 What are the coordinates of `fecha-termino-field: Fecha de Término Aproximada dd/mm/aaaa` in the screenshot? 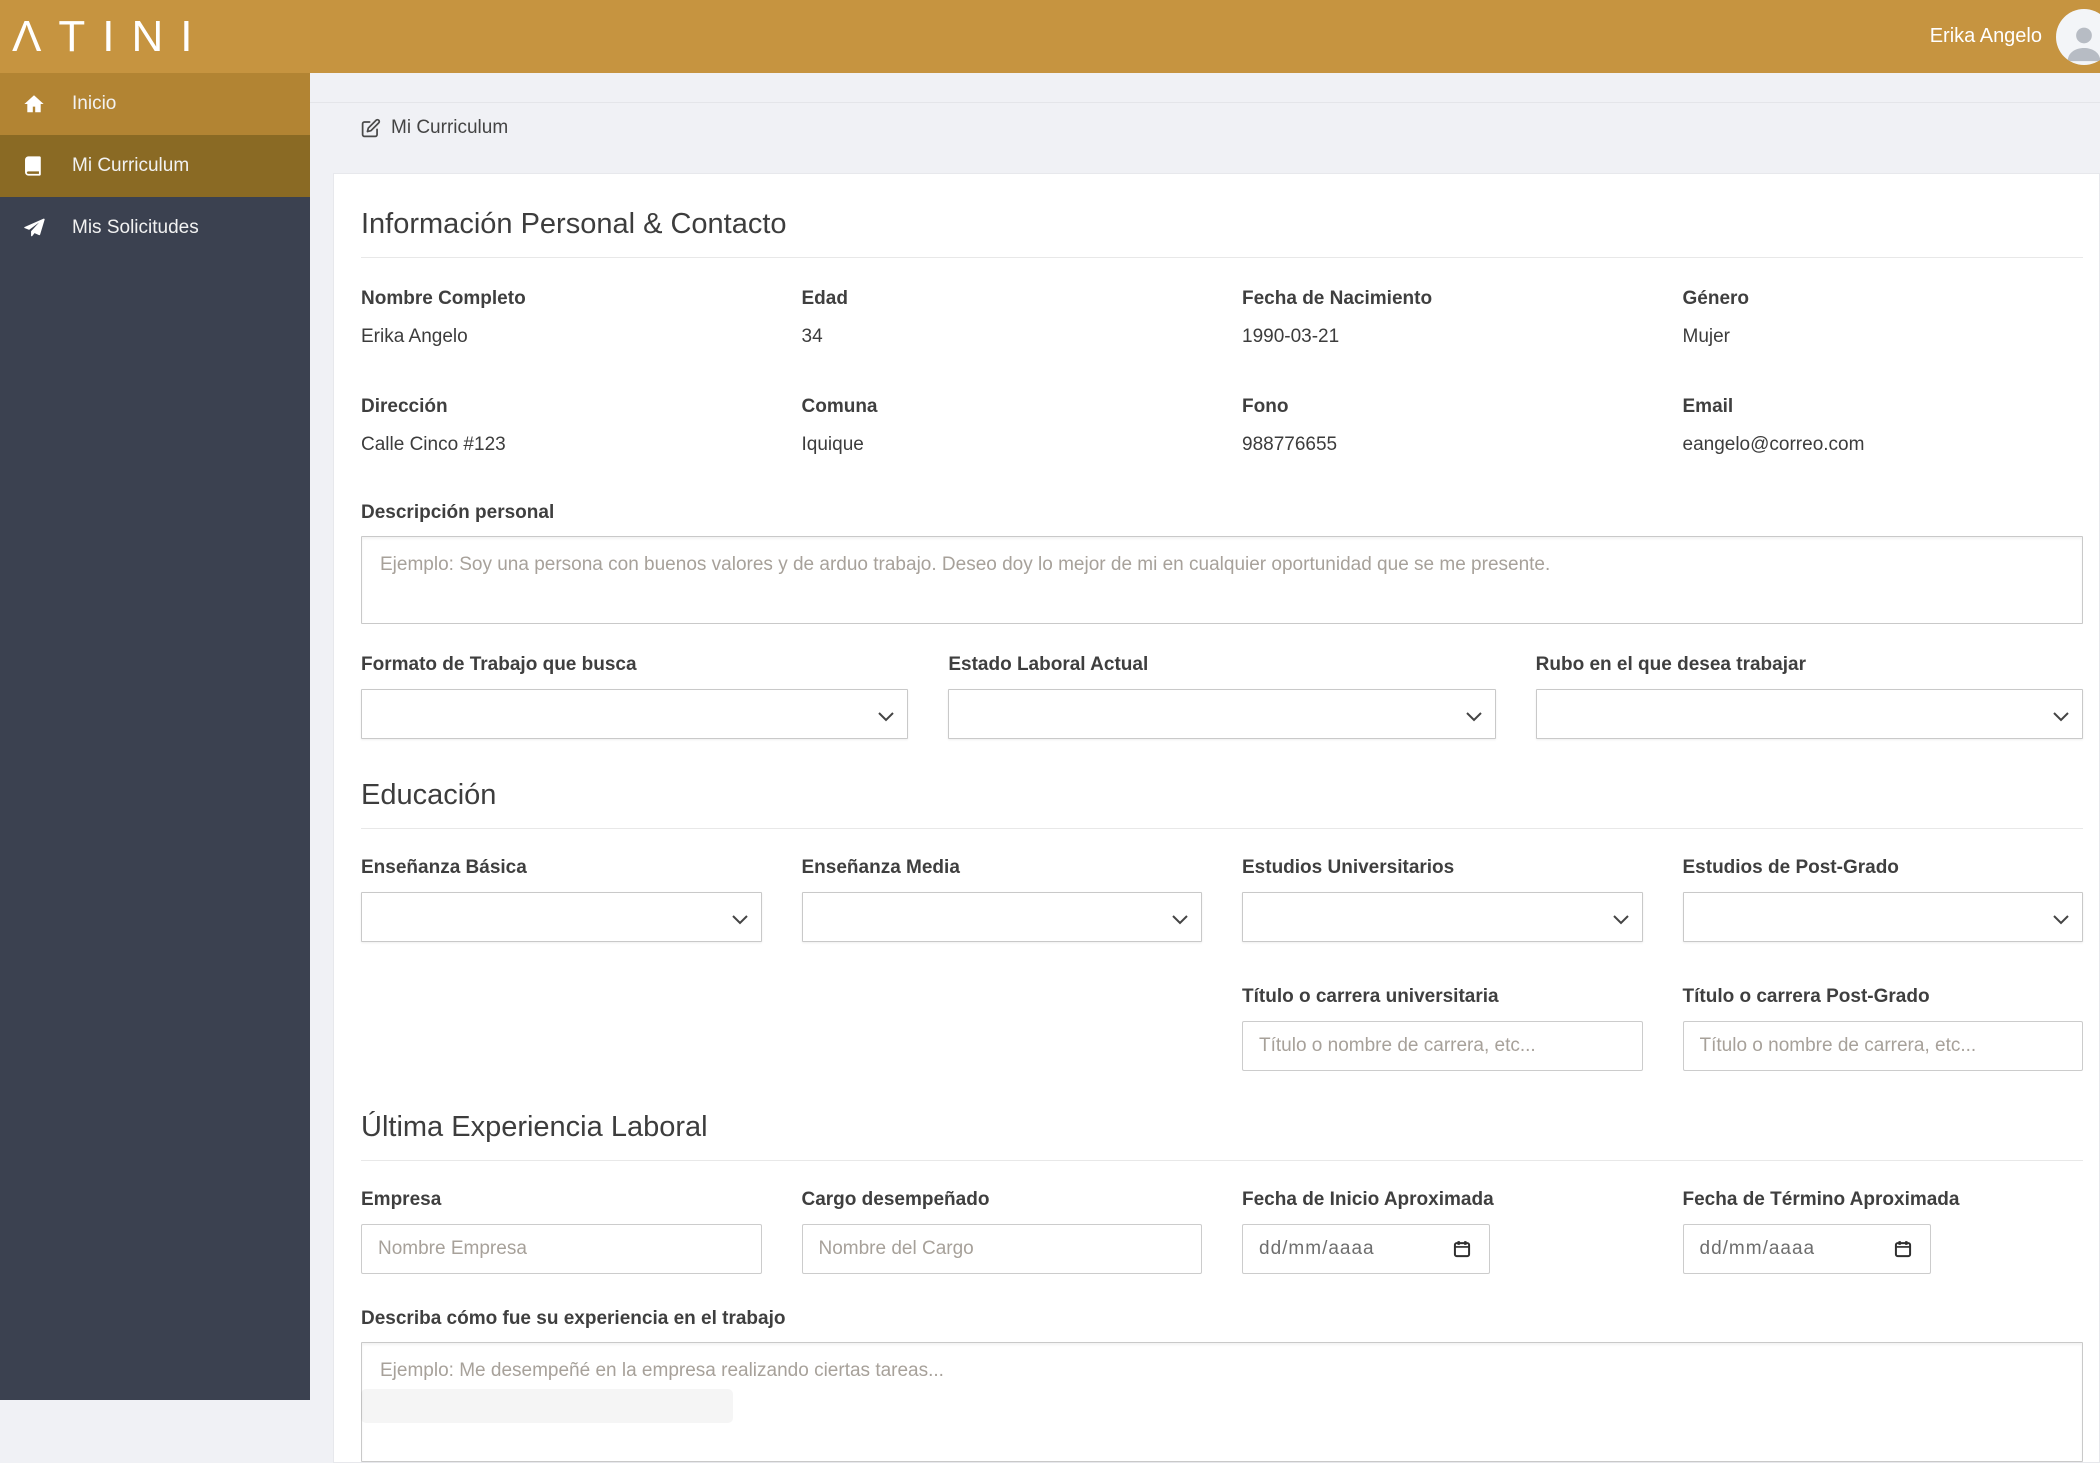 It's located at (1883, 1231).